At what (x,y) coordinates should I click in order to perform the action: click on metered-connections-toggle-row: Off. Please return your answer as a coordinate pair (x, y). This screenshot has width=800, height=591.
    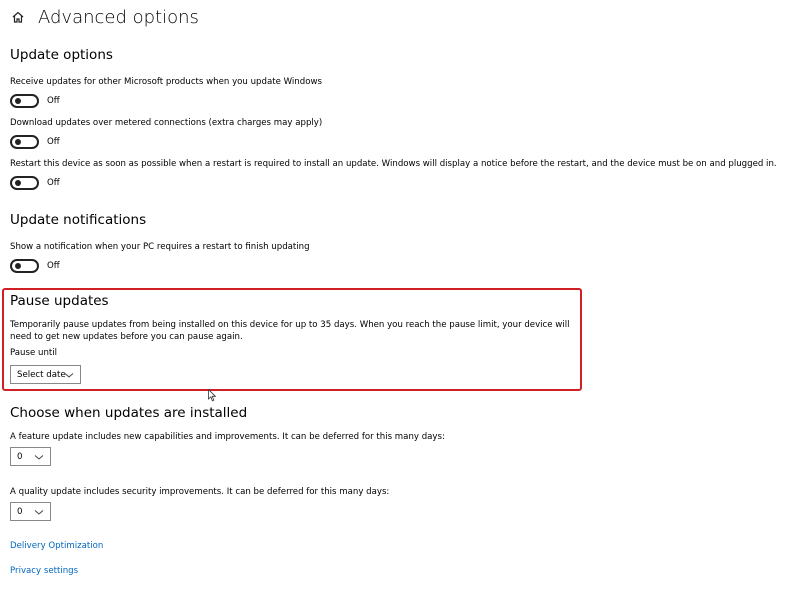
    Looking at the image, I should click on (35, 142).